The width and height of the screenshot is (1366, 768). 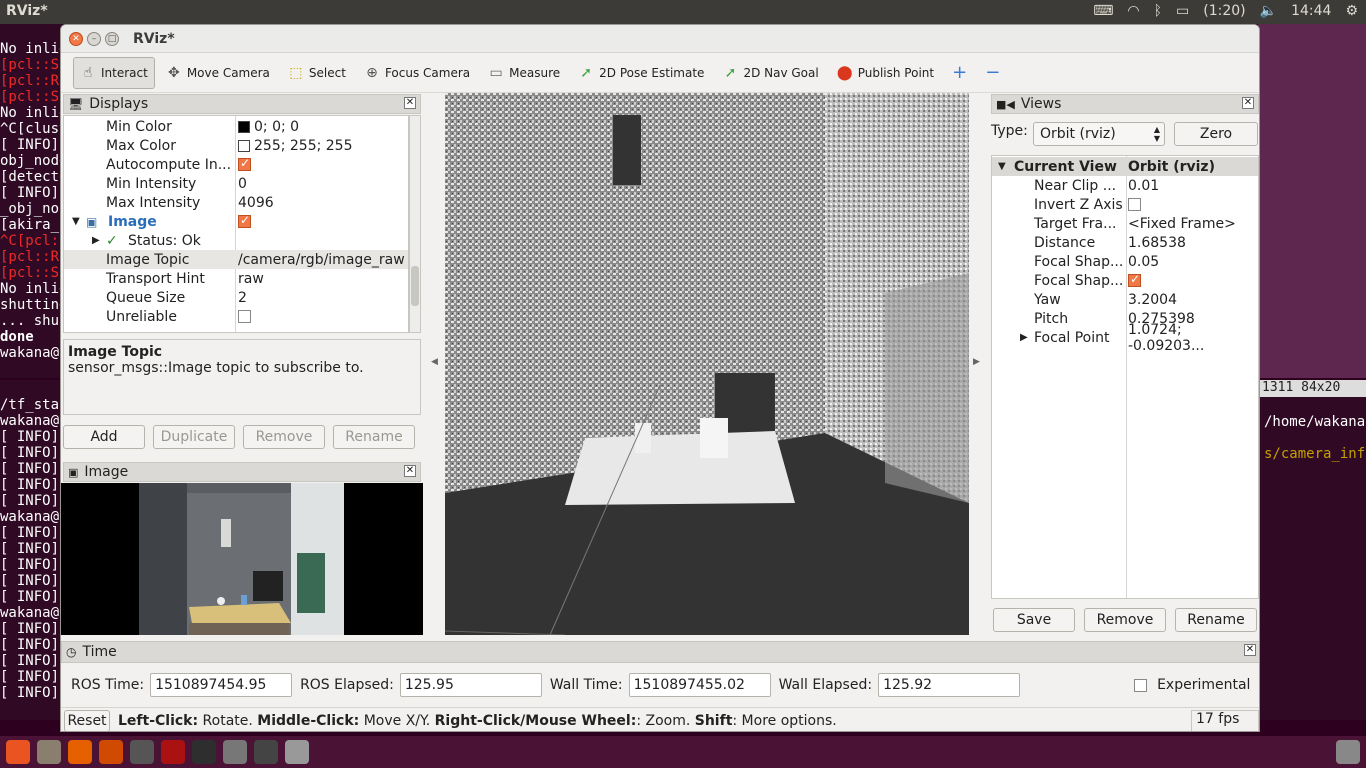 I want to click on display-property-row: Queue Size 2, so click(x=236, y=297).